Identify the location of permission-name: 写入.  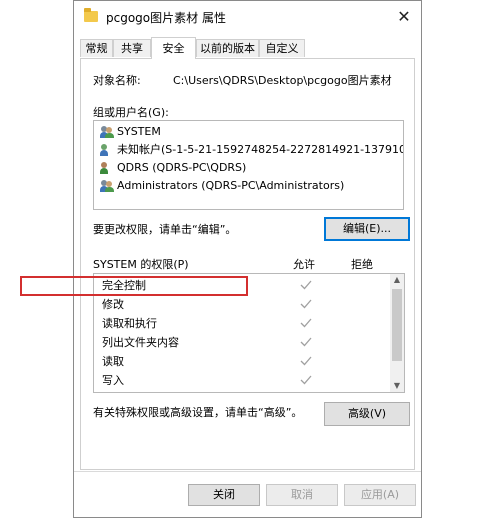
(113, 380).